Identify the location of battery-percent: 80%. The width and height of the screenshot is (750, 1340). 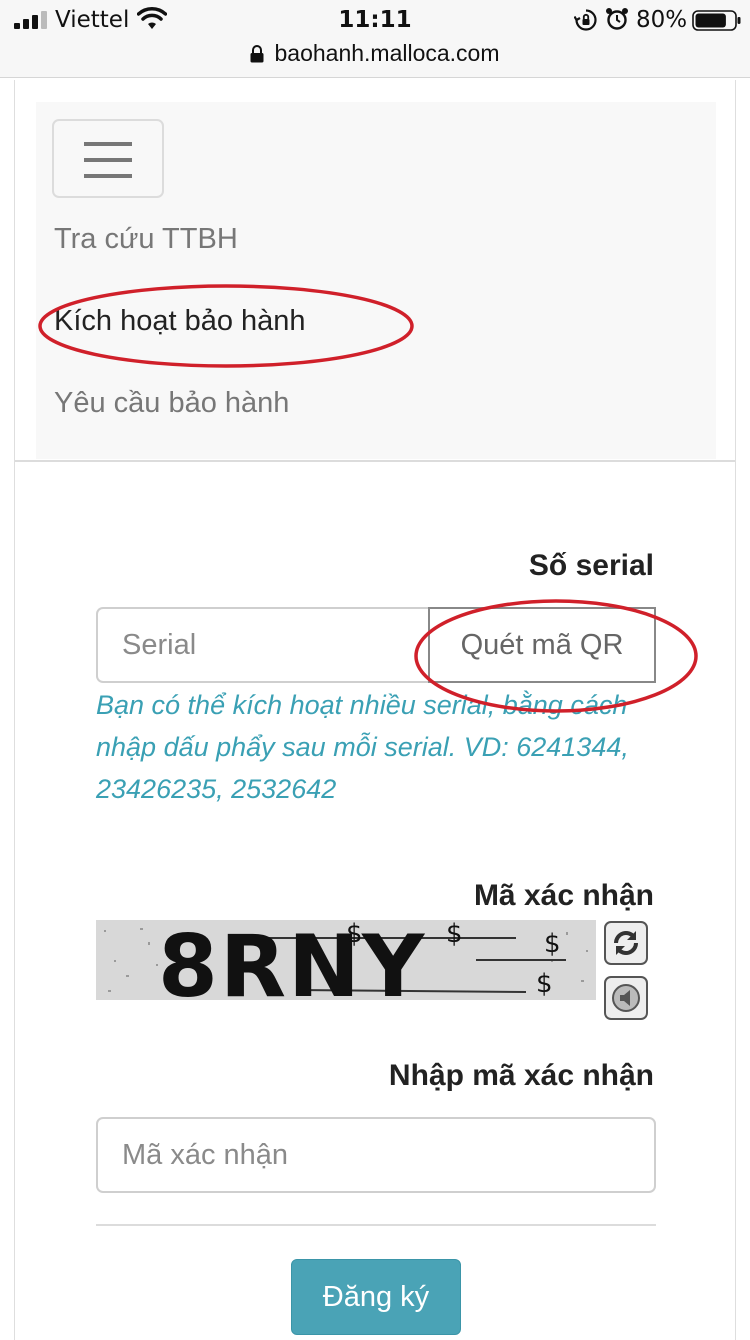
(662, 20).